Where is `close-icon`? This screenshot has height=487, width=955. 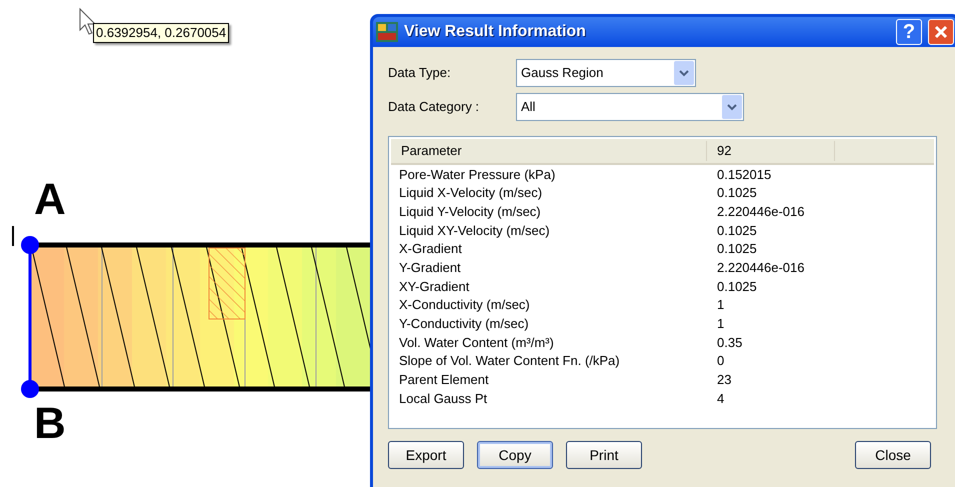 close-icon is located at coordinates (941, 32).